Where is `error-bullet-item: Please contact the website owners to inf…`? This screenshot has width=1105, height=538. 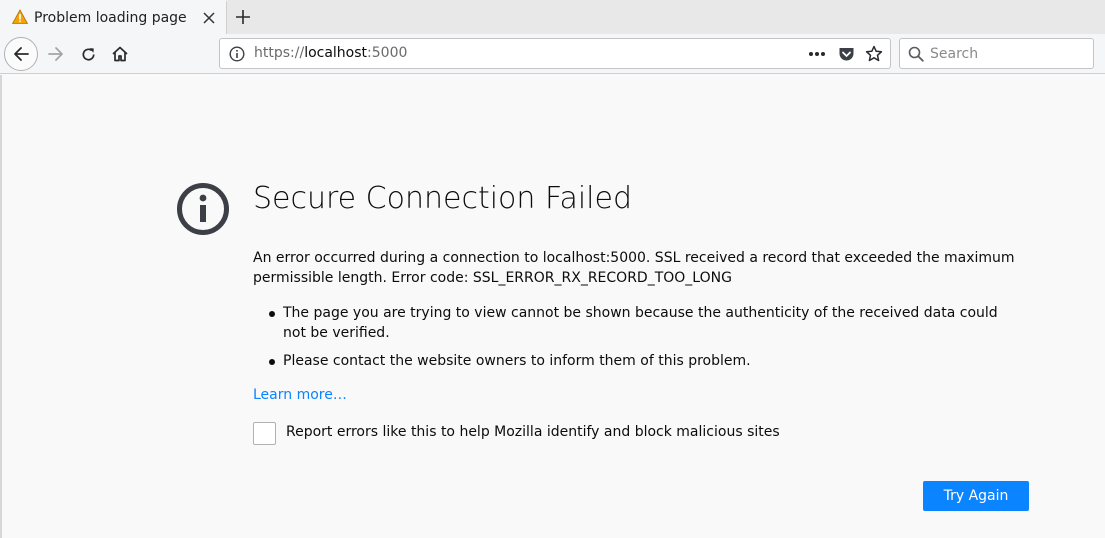
error-bullet-item: Please contact the website owners to inf… is located at coordinates (633, 361).